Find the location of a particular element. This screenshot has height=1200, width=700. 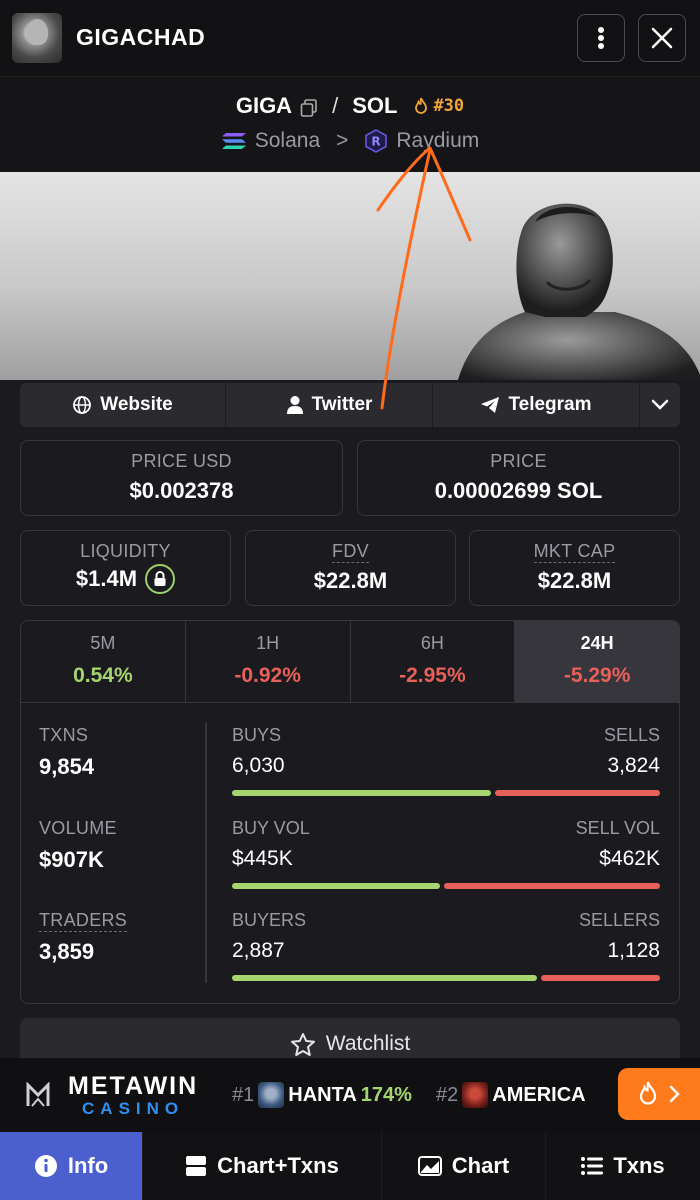

sellers-bar-fill is located at coordinates (600, 978).